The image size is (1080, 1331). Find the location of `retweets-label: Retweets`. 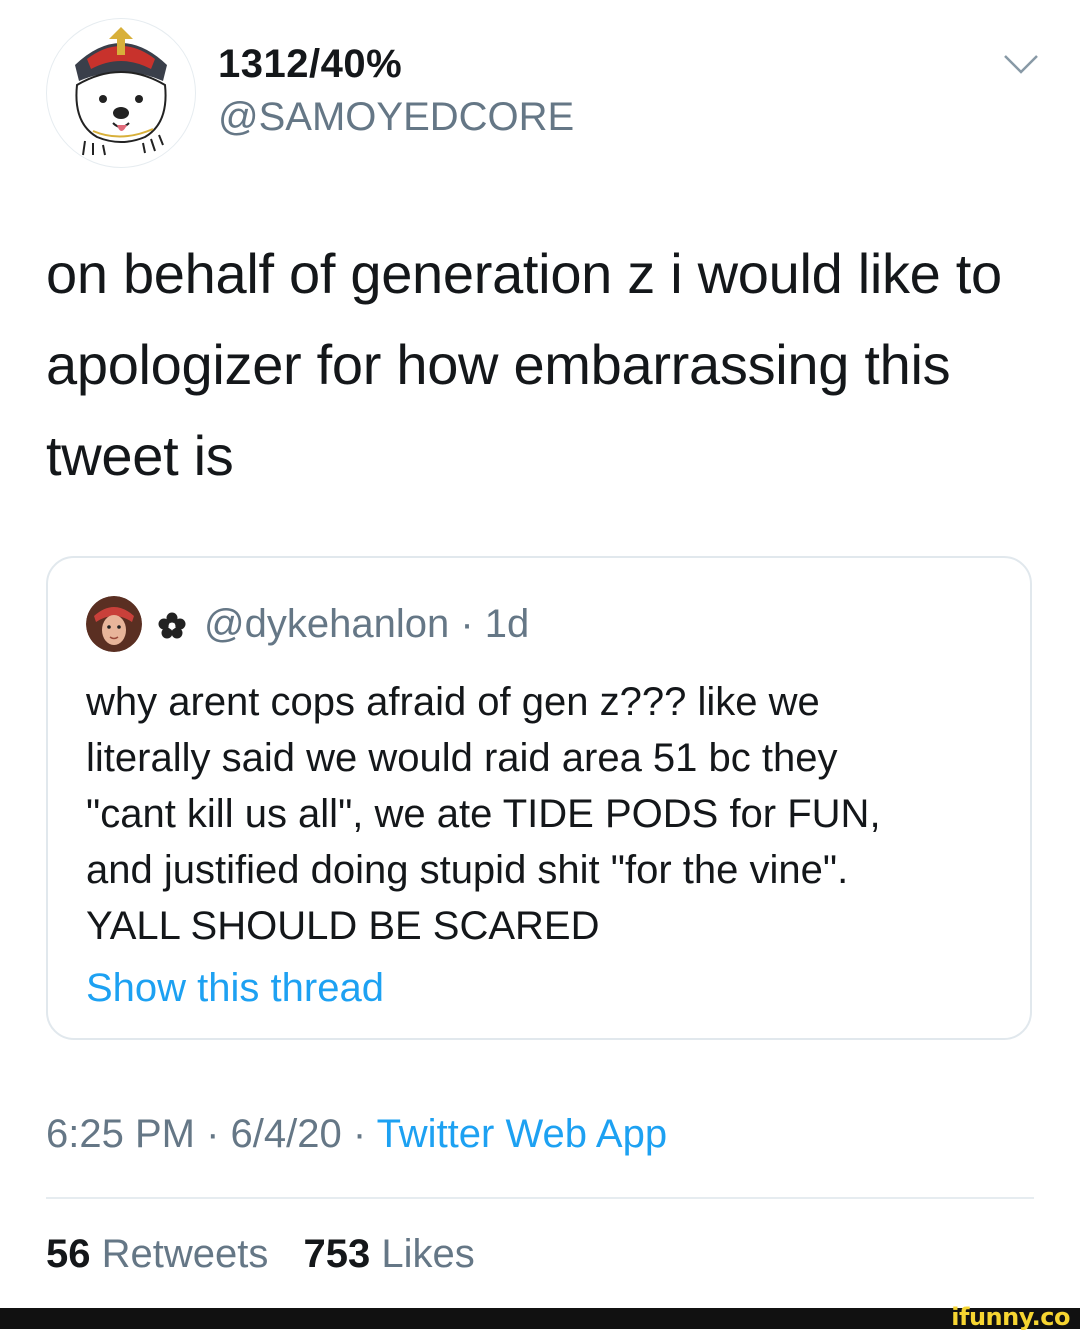

retweets-label: Retweets is located at coordinates (185, 1254).